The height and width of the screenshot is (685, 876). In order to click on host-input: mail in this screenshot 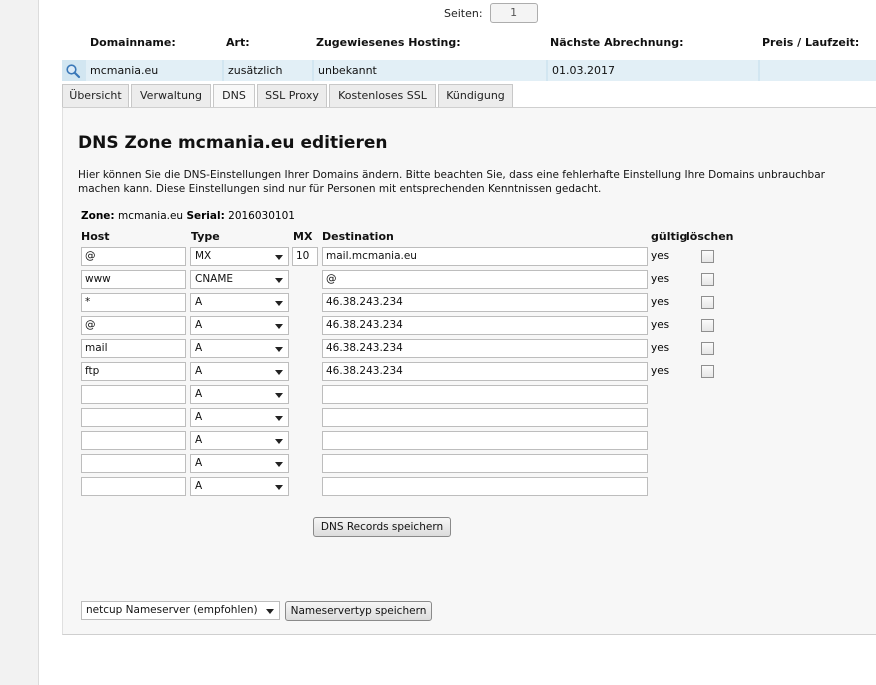, I will do `click(133, 348)`.